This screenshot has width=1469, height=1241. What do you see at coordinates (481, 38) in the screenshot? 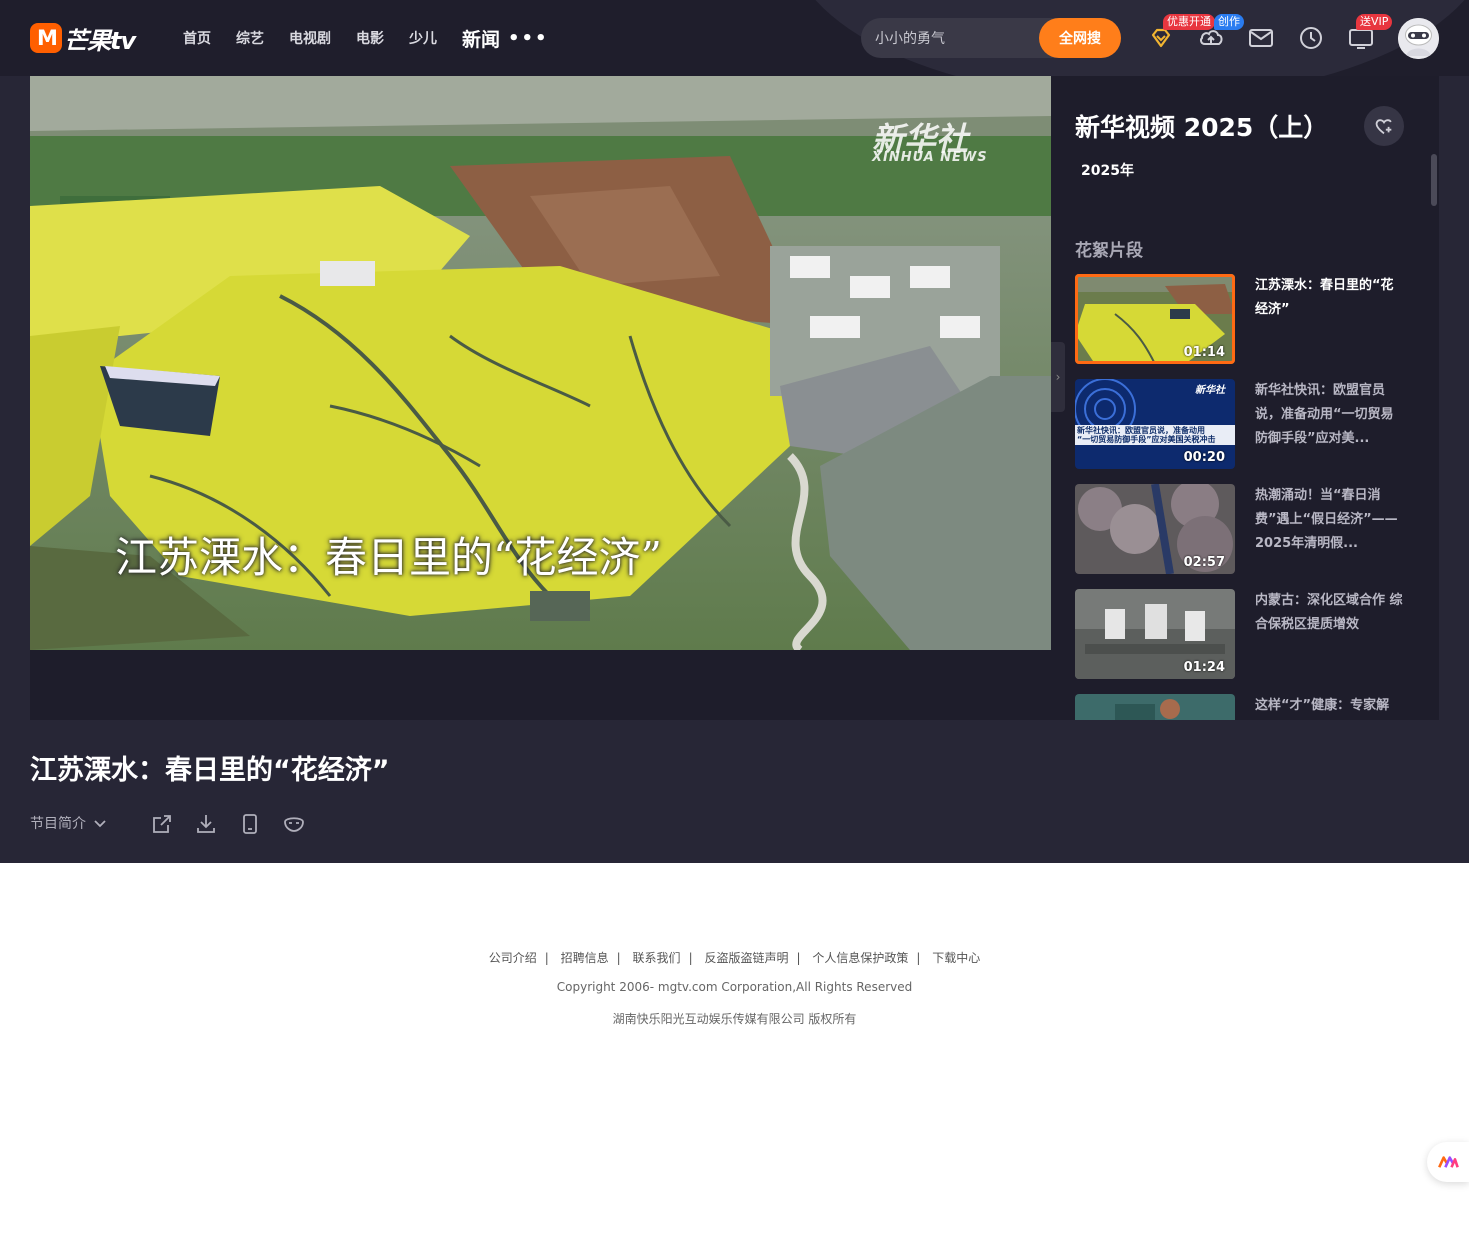
I see `nav-item-news: 新闻` at bounding box center [481, 38].